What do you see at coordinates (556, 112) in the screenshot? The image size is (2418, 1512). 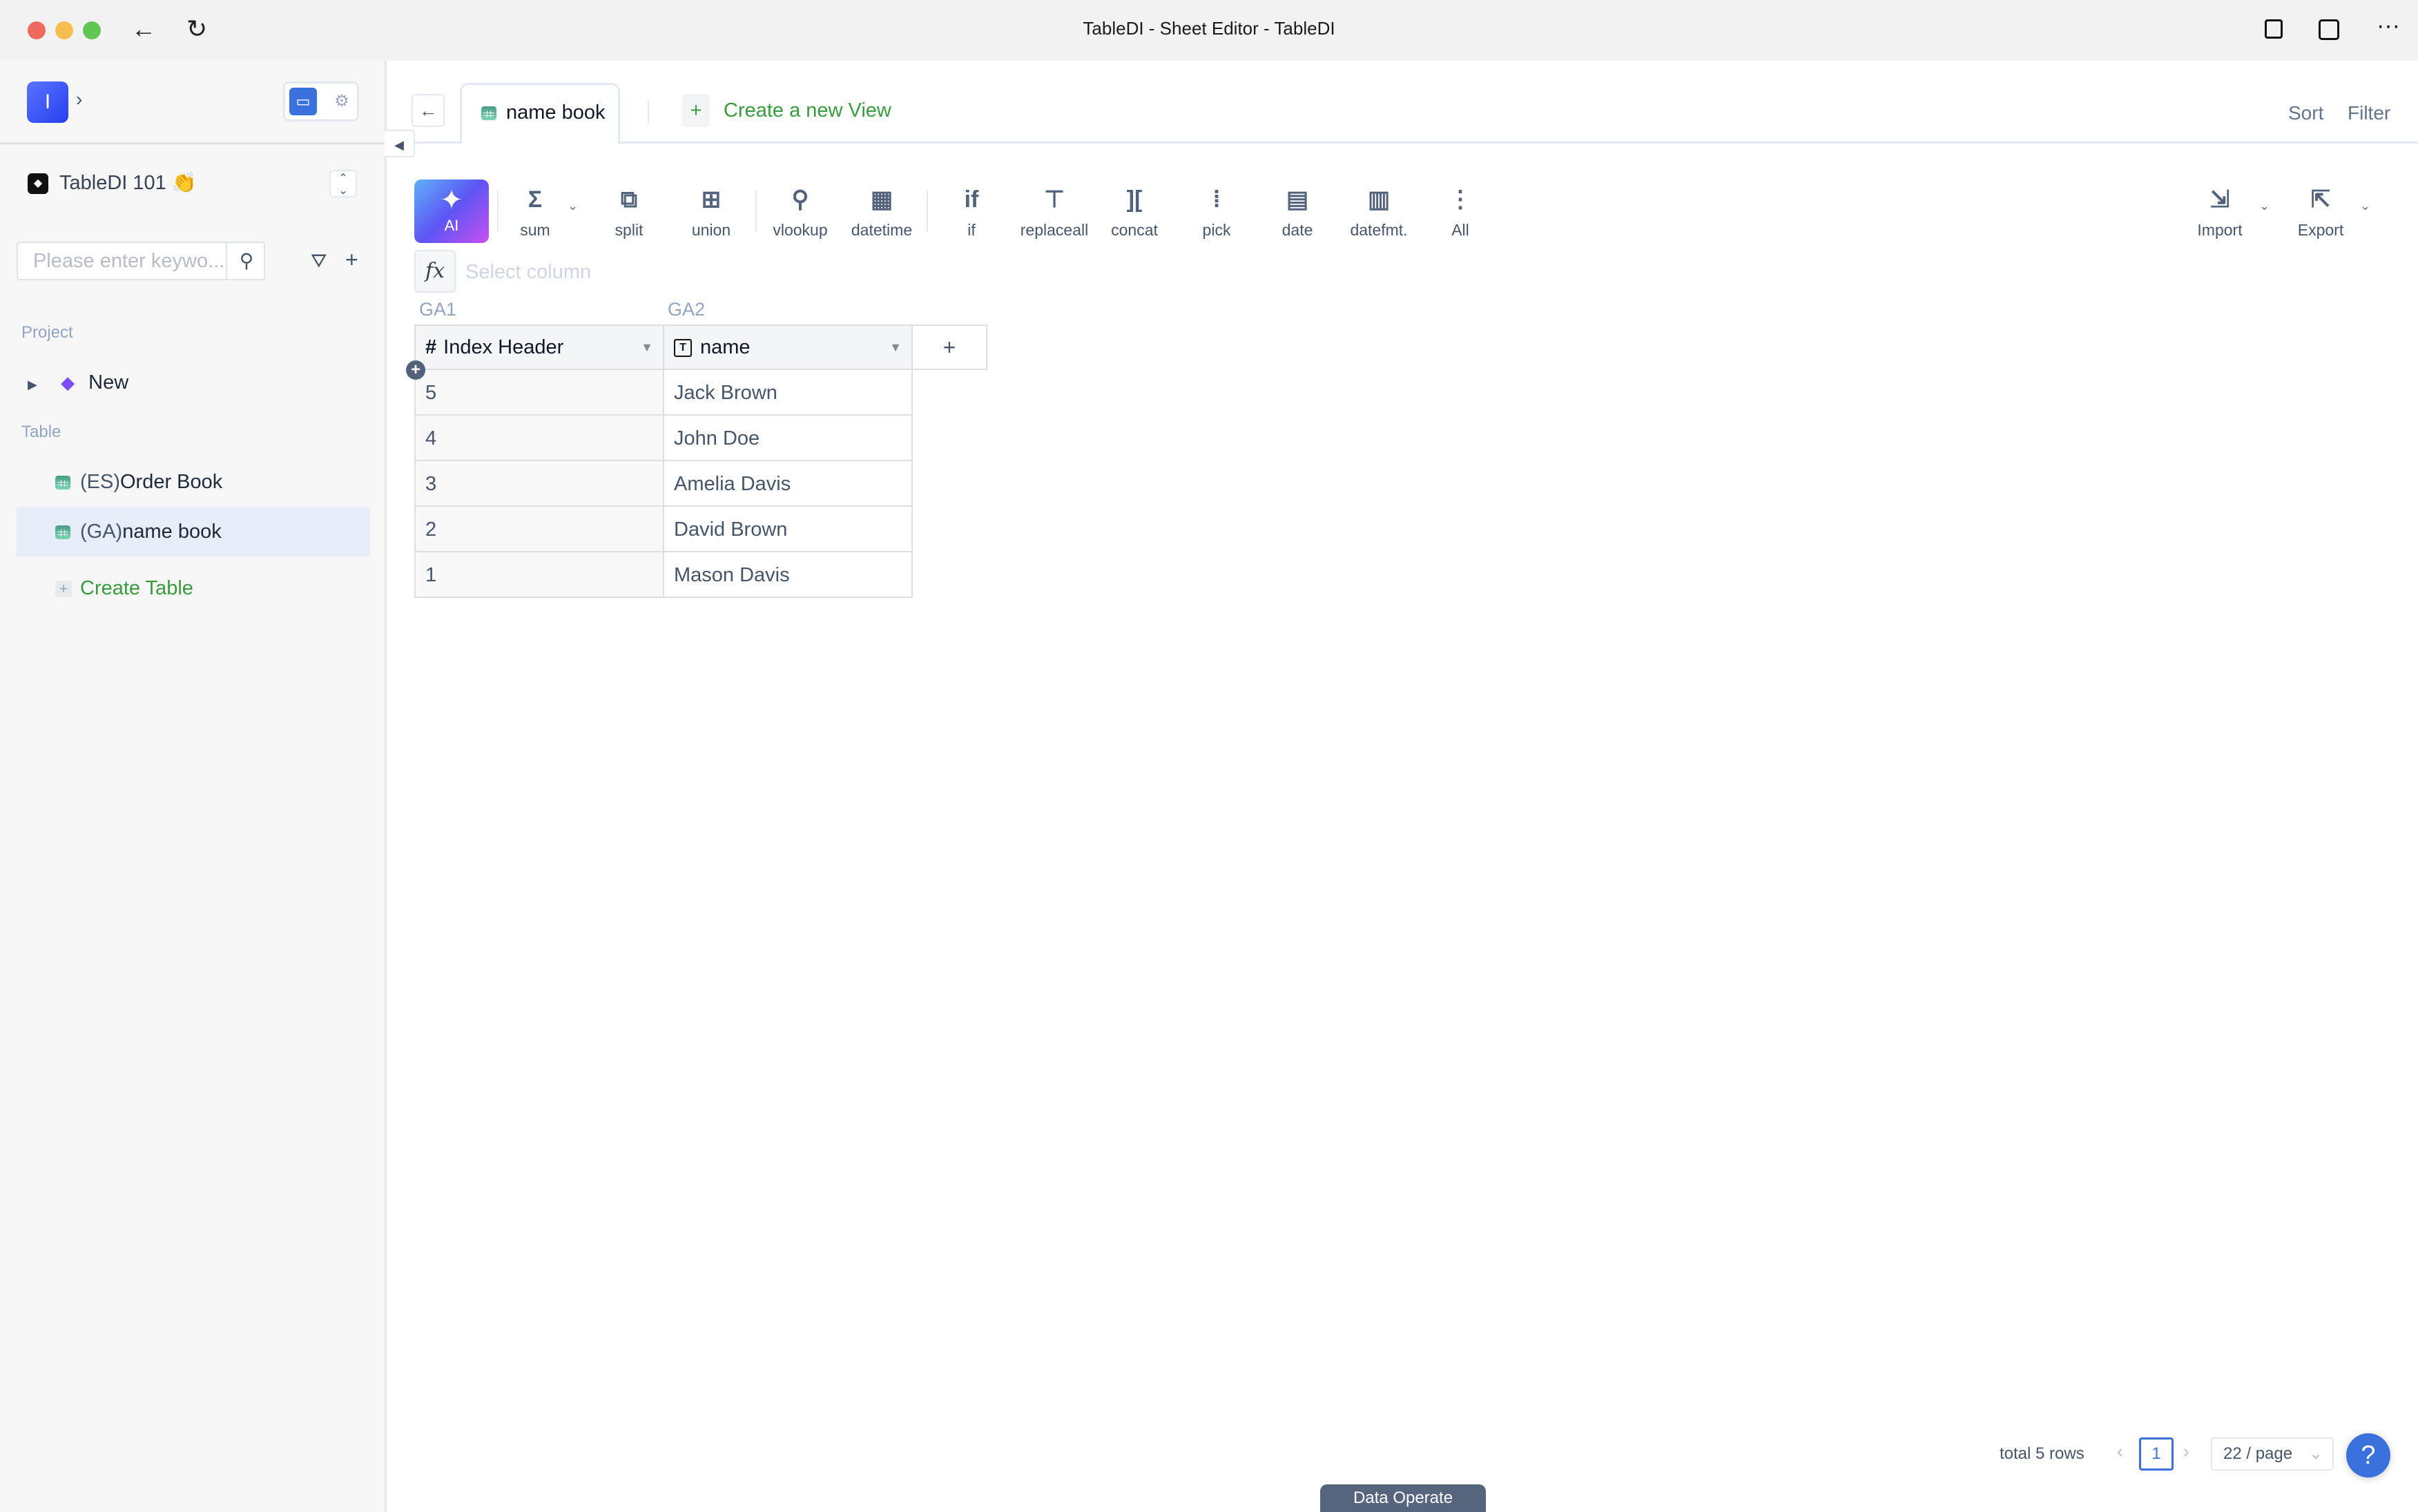 I see `tab-label: name book` at bounding box center [556, 112].